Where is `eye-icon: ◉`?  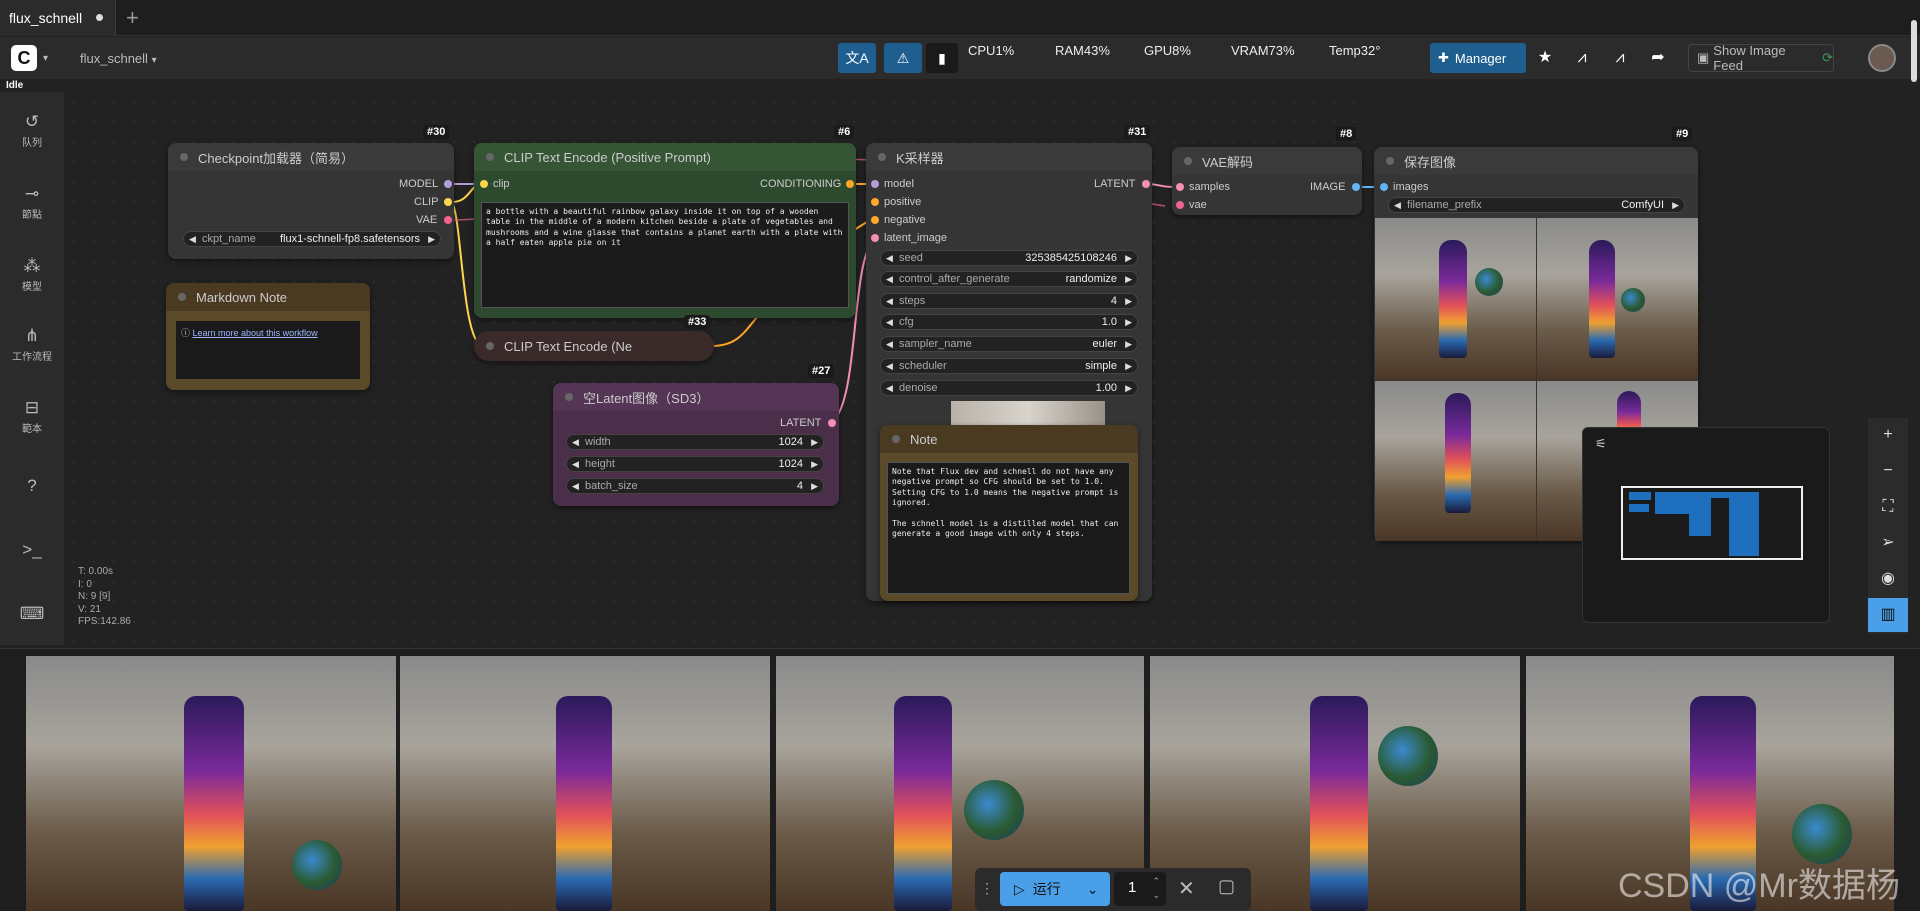
eye-icon: ◉ is located at coordinates (1888, 579).